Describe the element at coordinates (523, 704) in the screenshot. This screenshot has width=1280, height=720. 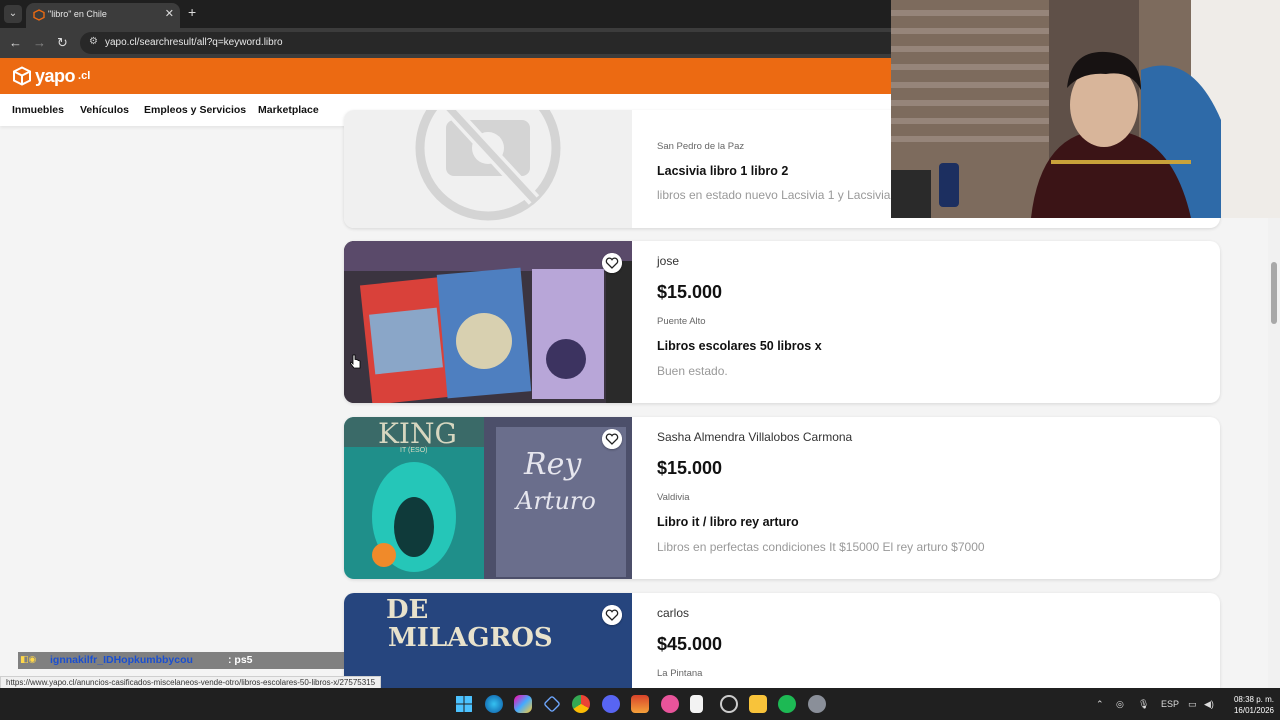
I see `copilot-icon` at that location.